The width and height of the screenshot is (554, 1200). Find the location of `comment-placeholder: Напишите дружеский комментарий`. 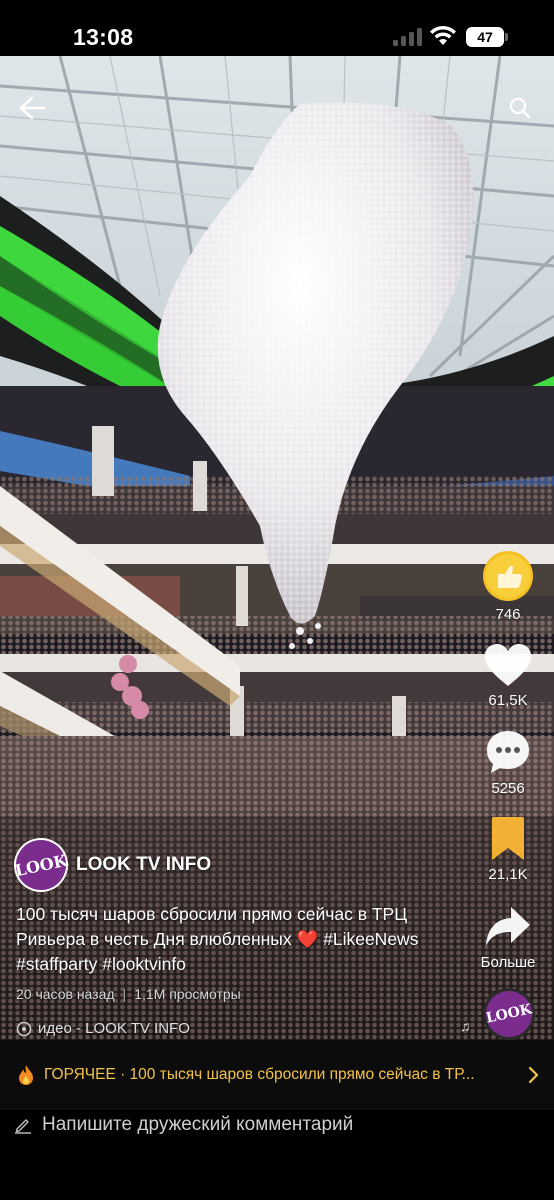

comment-placeholder: Напишите дружеский комментарий is located at coordinates (198, 1124).